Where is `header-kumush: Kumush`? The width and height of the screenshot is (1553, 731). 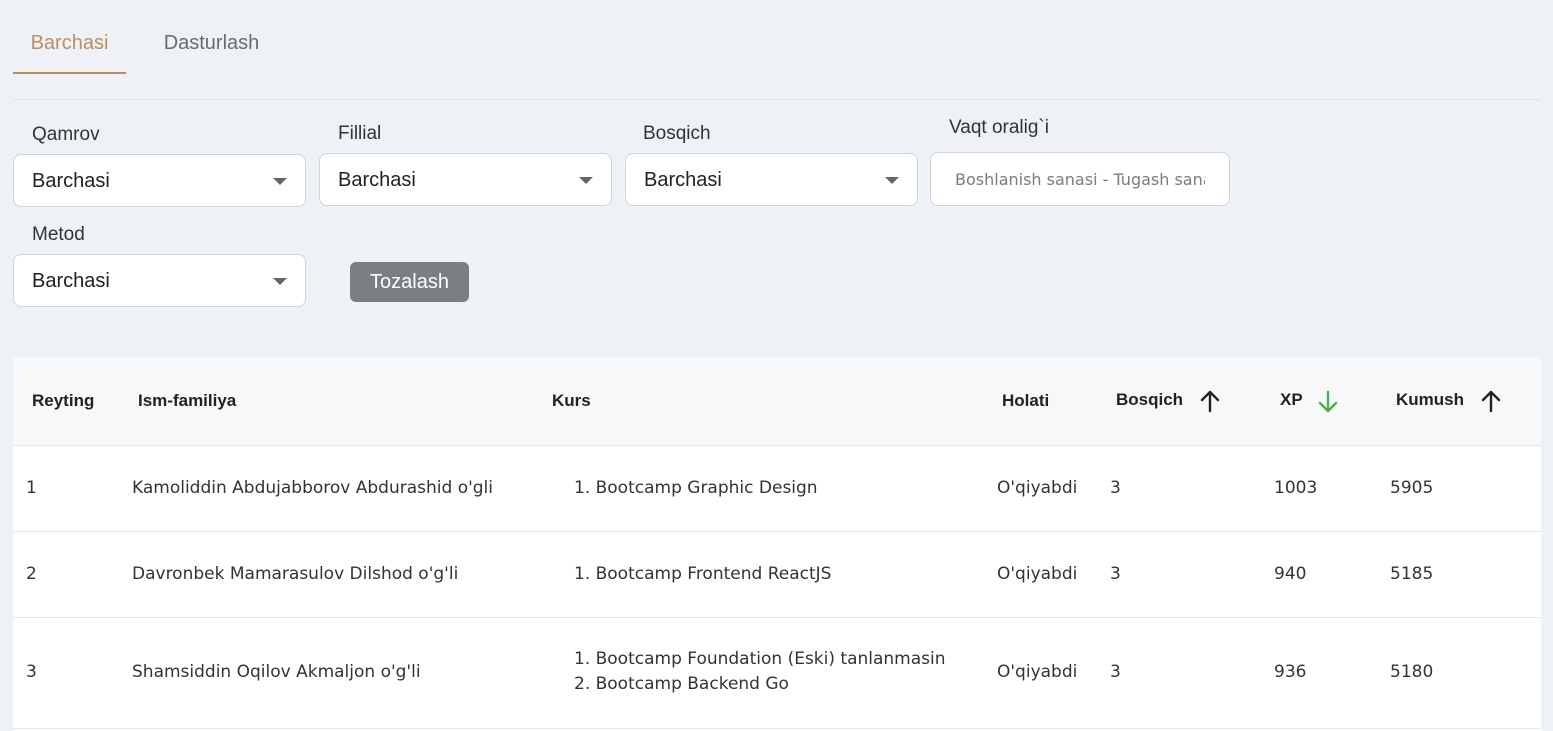
header-kumush: Kumush is located at coordinates (1430, 400).